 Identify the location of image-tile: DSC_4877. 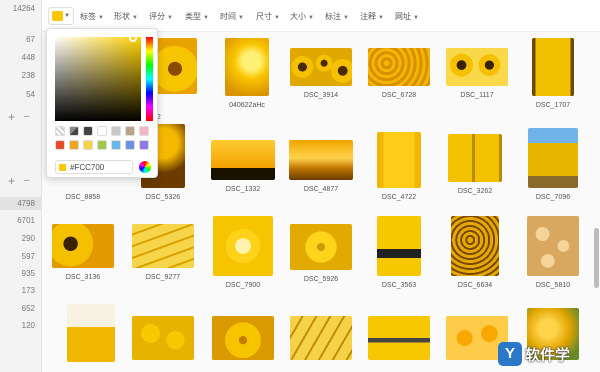
(321, 166).